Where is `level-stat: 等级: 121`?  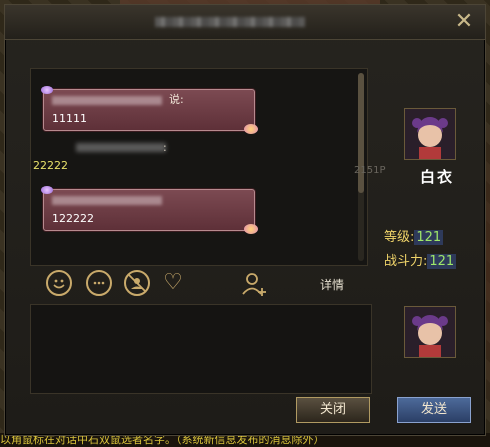
level-stat: 等级: 121 is located at coordinates (414, 235).